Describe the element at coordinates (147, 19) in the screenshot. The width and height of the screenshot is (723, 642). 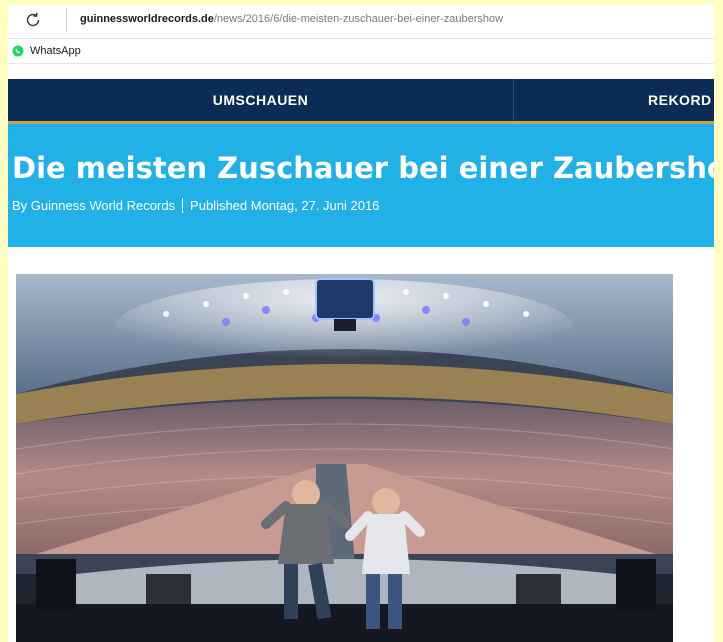
I see `url-host: guinnessworldrecords.de` at that location.